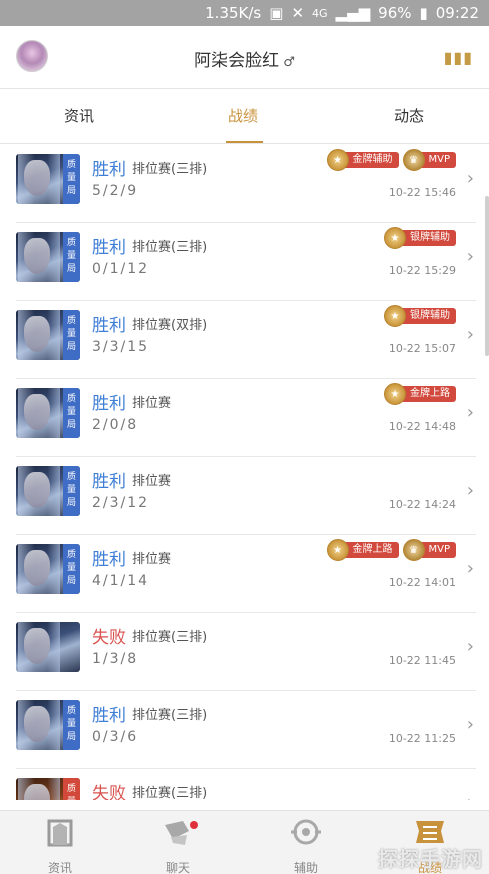 This screenshot has height=874, width=489. I want to click on match-time: 10-22 11:25, so click(422, 738).